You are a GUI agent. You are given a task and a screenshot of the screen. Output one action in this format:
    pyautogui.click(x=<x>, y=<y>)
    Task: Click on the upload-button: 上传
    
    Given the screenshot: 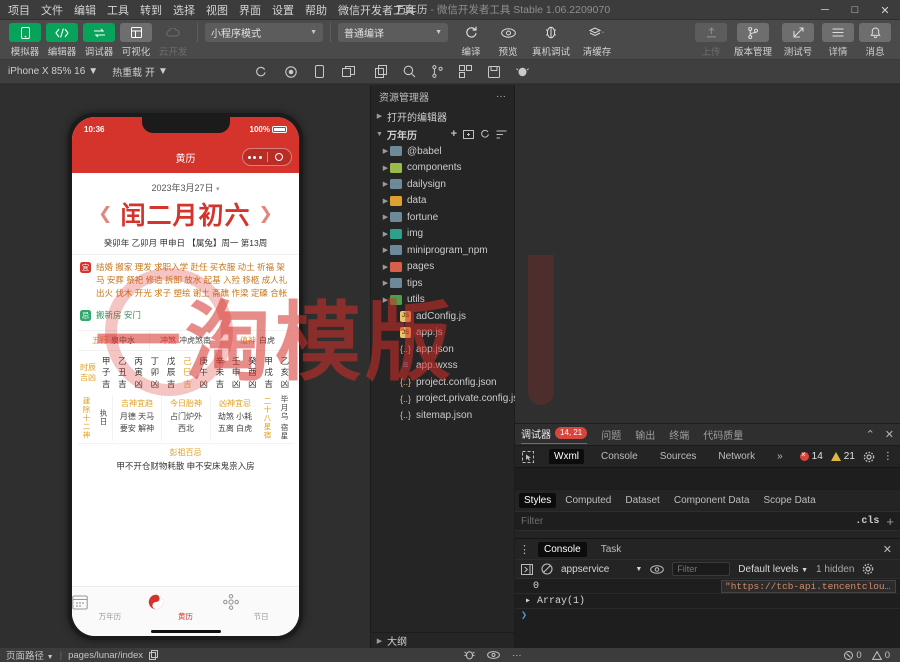 What is the action you would take?
    pyautogui.click(x=711, y=40)
    